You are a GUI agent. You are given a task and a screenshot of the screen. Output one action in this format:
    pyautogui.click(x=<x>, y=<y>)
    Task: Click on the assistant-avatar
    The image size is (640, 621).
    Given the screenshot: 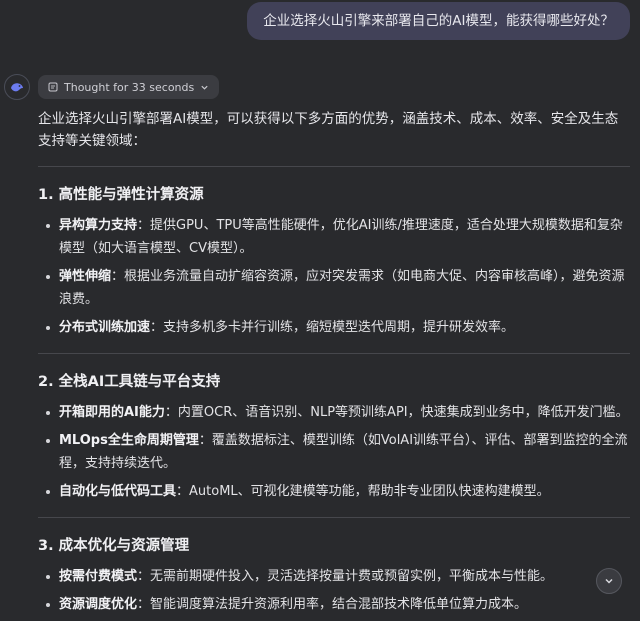 What is the action you would take?
    pyautogui.click(x=17, y=87)
    